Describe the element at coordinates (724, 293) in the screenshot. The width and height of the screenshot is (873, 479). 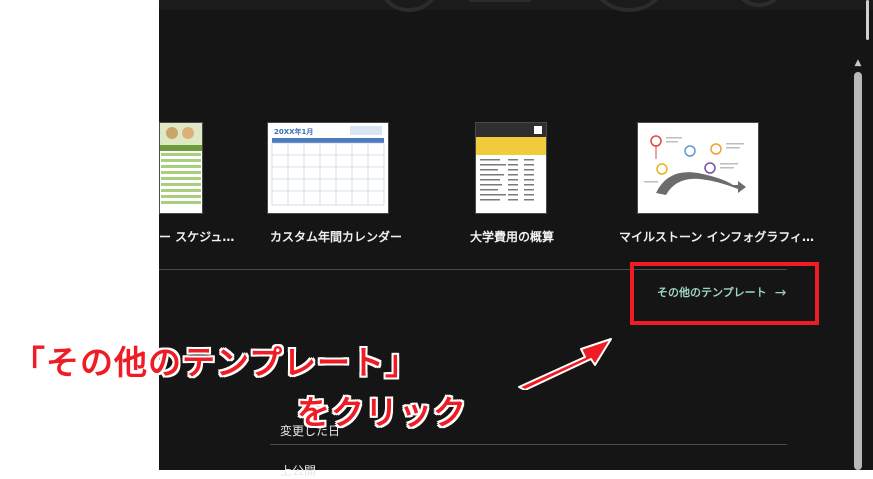
I see `highlight-box` at that location.